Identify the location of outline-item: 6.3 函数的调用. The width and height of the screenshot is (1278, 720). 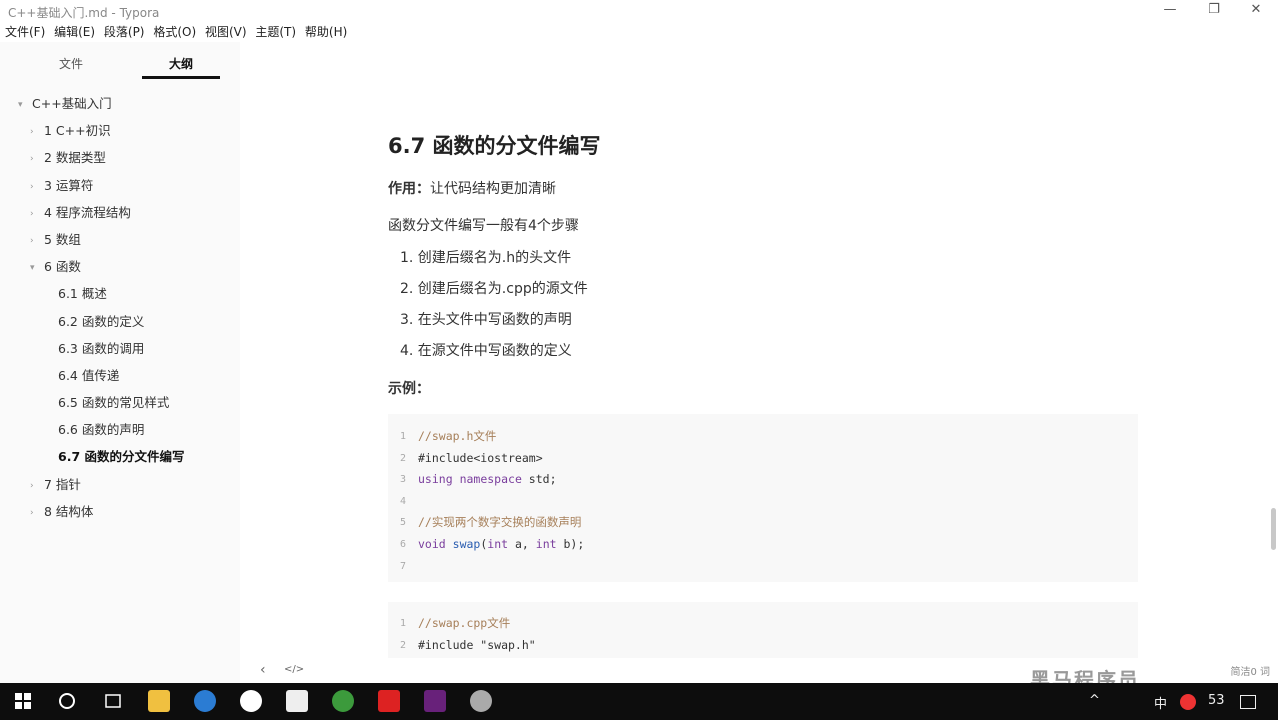
(120, 352).